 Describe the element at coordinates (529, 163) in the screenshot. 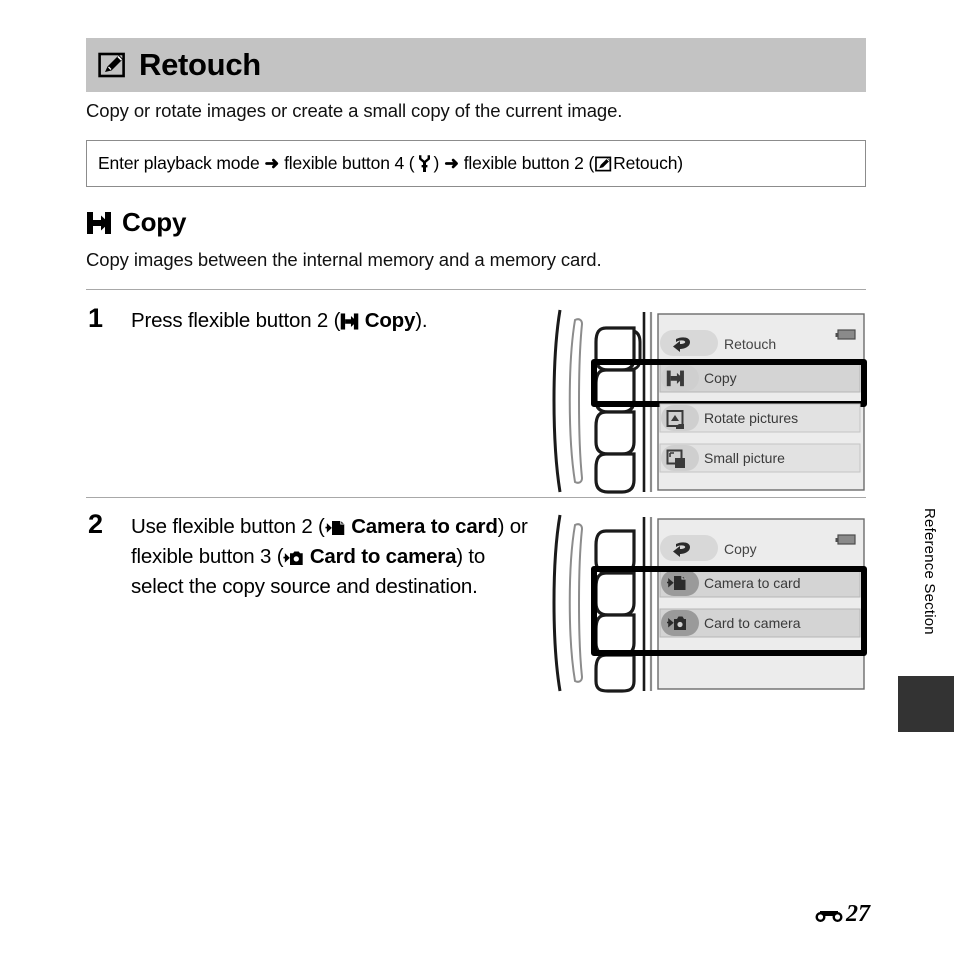

I see `breadcrumb-segment-4: flexible button 2 (` at that location.